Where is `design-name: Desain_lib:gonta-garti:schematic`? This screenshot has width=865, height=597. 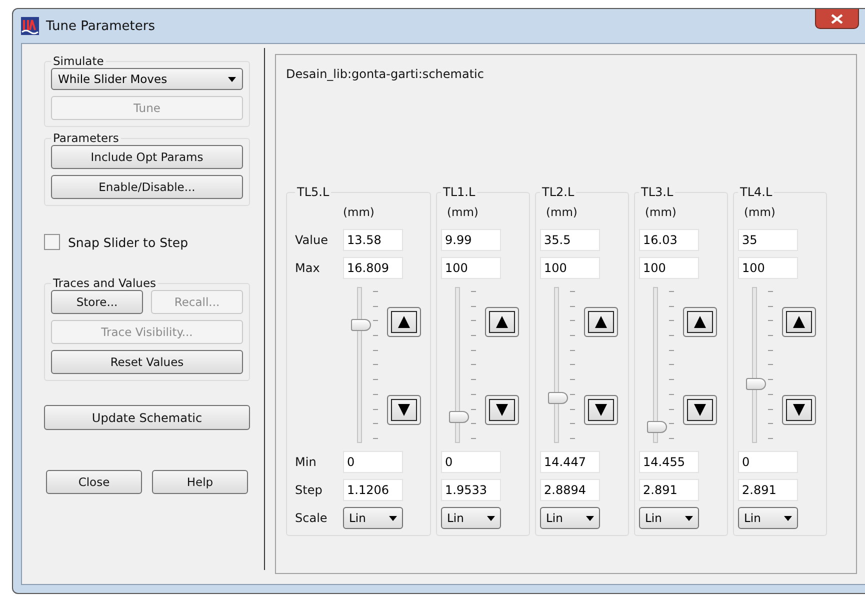
design-name: Desain_lib:gonta-garti:schematic is located at coordinates (385, 74).